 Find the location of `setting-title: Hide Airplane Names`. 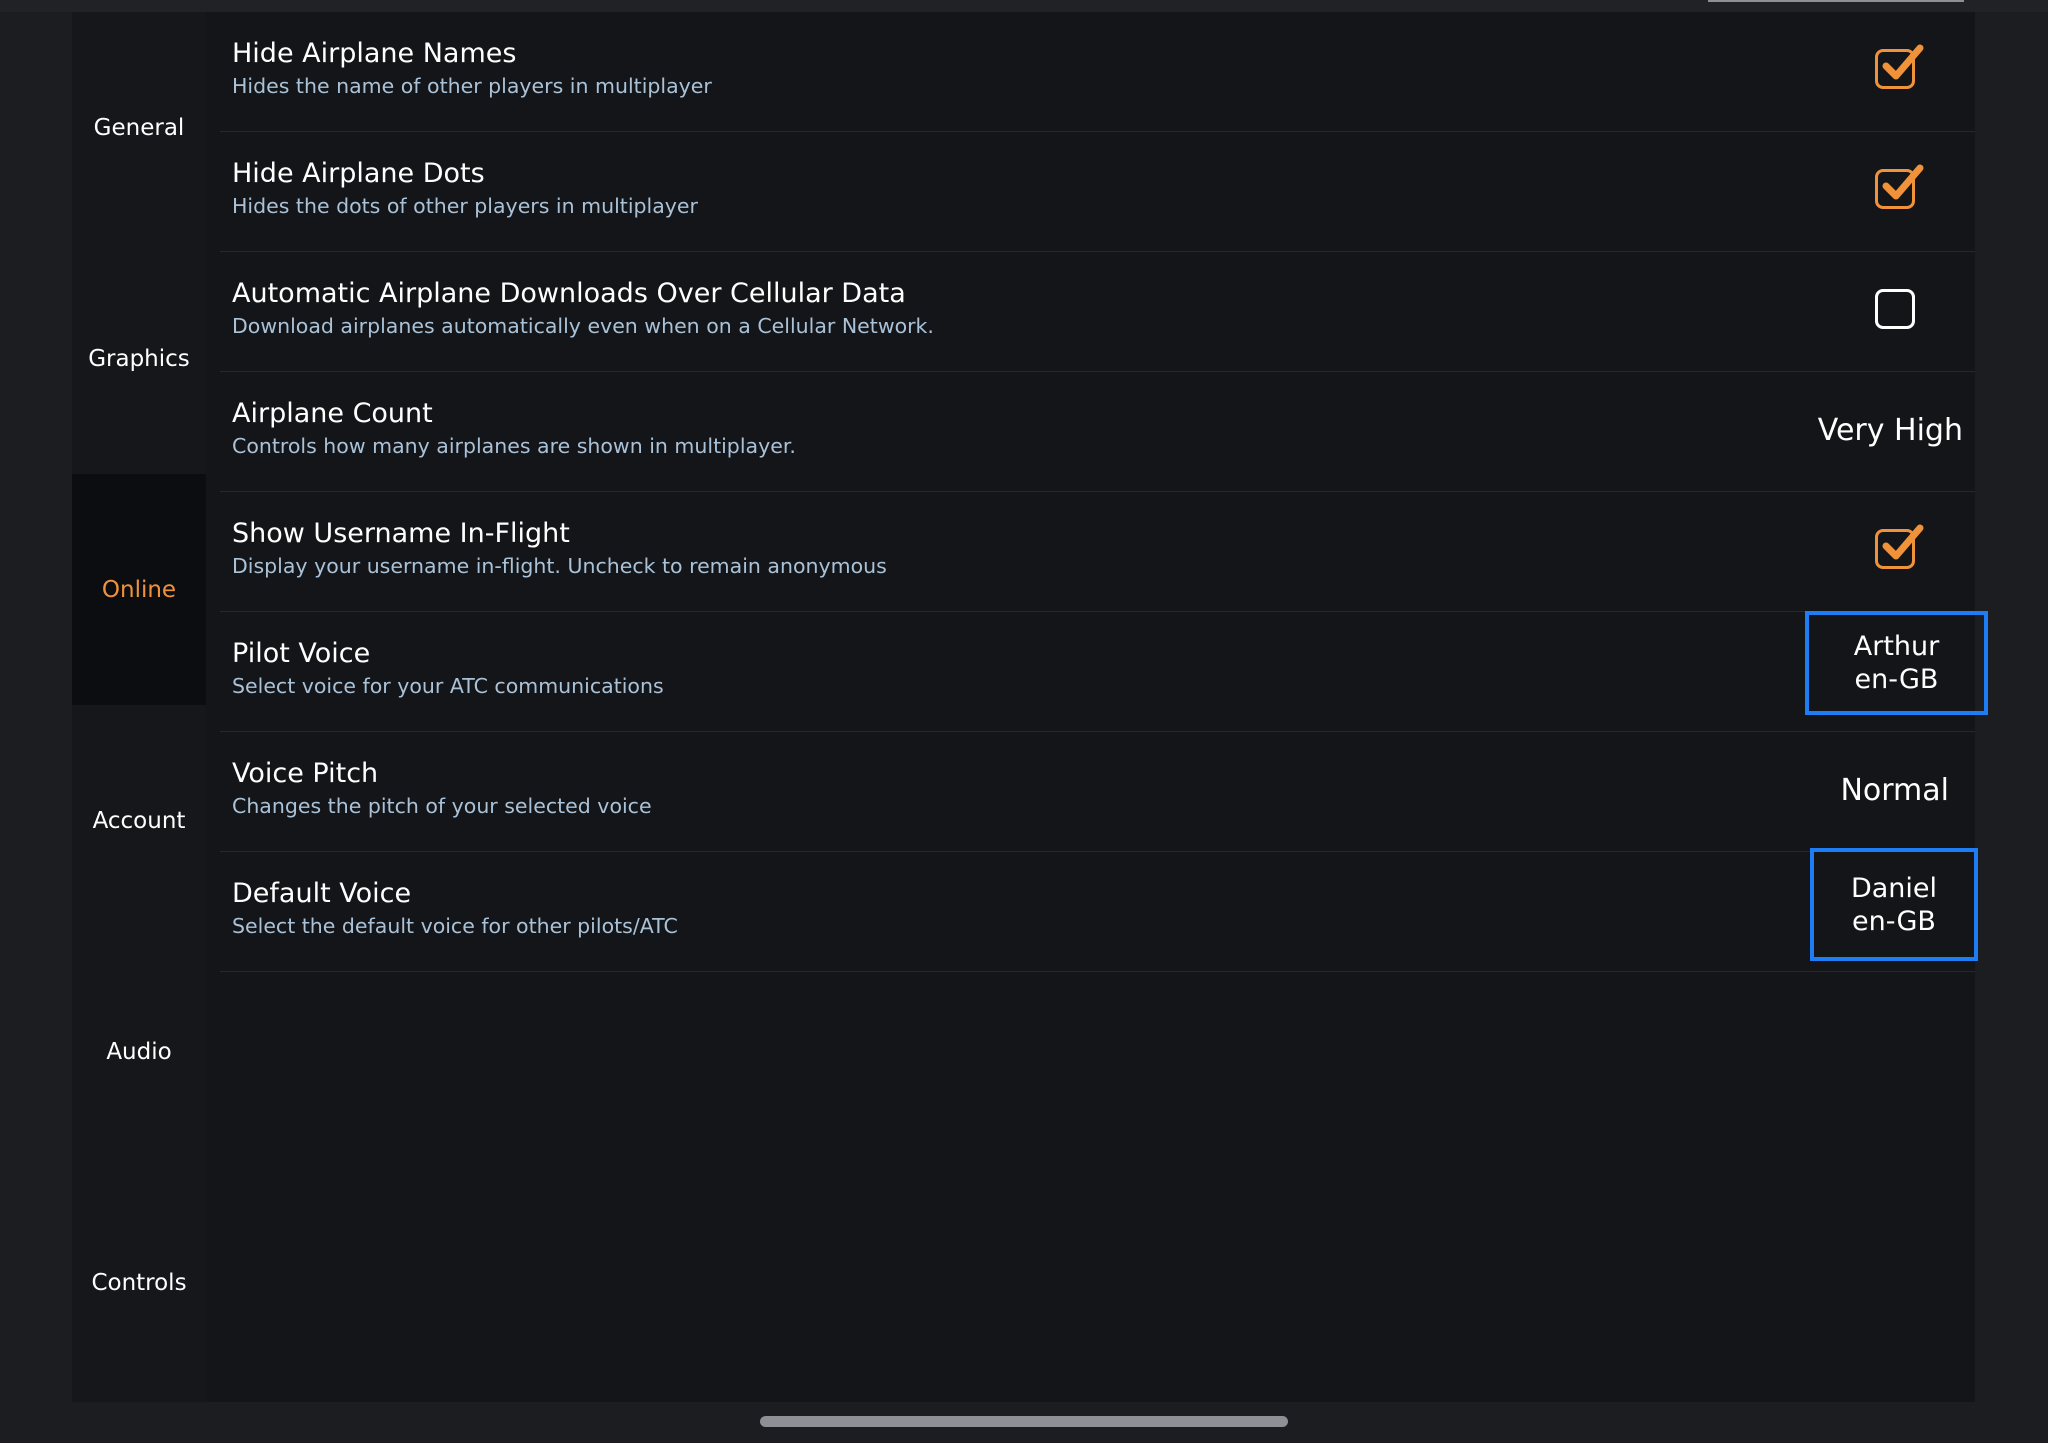

setting-title: Hide Airplane Names is located at coordinates (374, 53).